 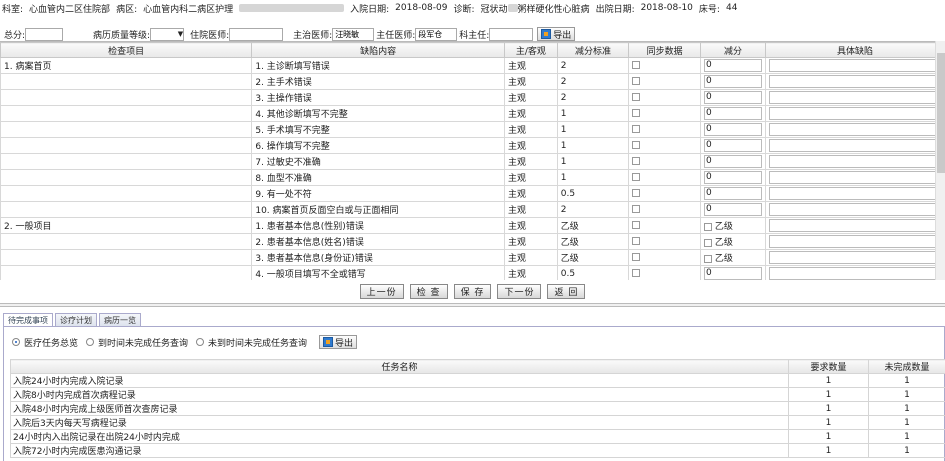 What do you see at coordinates (344, 343) in the screenshot?
I see `task-export-label: 导出` at bounding box center [344, 343].